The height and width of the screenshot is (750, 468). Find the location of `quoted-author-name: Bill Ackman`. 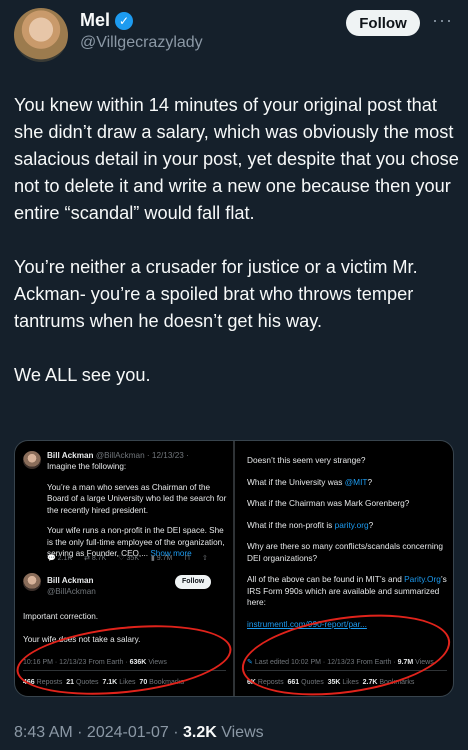

quoted-author-name: Bill Ackman is located at coordinates (70, 455).